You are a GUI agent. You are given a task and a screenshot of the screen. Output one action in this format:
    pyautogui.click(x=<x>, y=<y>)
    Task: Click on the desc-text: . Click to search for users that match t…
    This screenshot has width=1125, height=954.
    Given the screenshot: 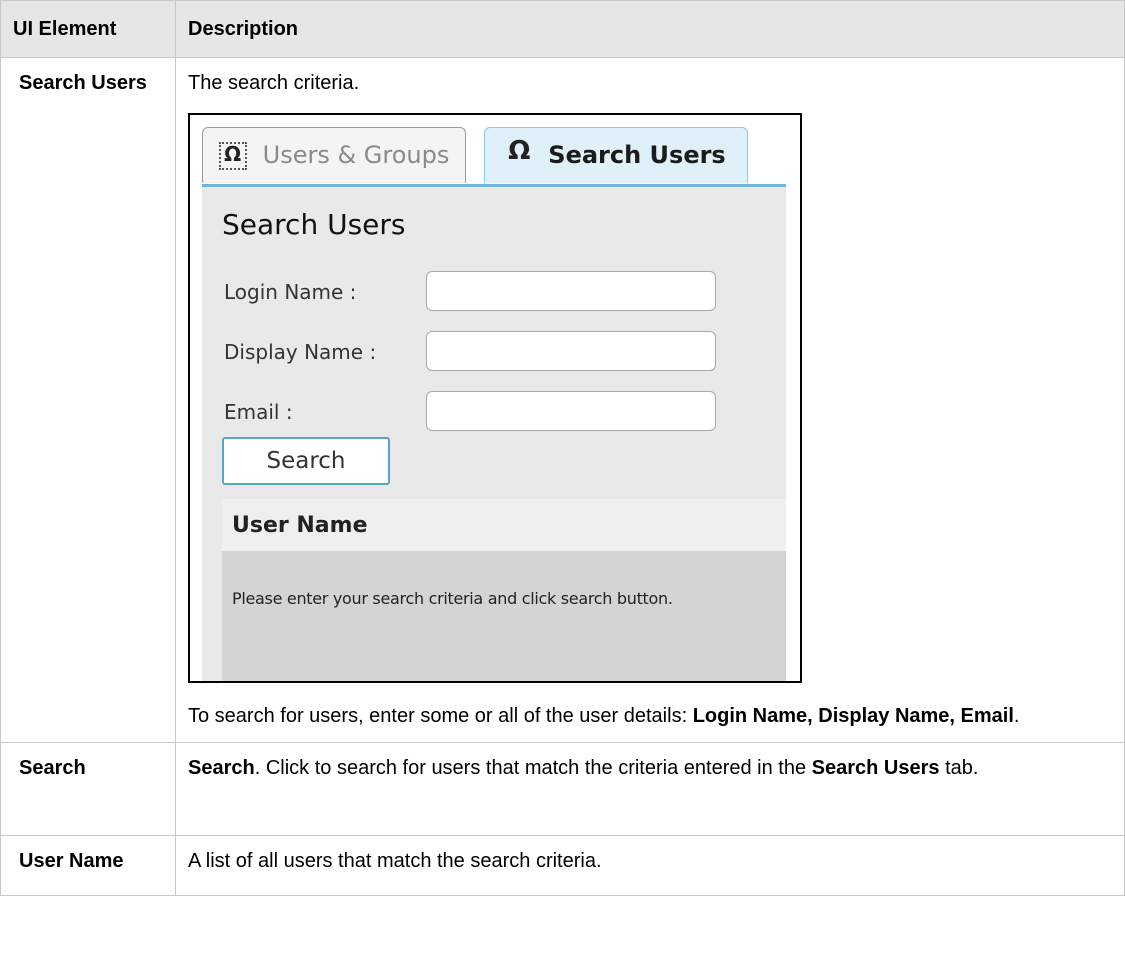 What is the action you would take?
    pyautogui.click(x=533, y=768)
    